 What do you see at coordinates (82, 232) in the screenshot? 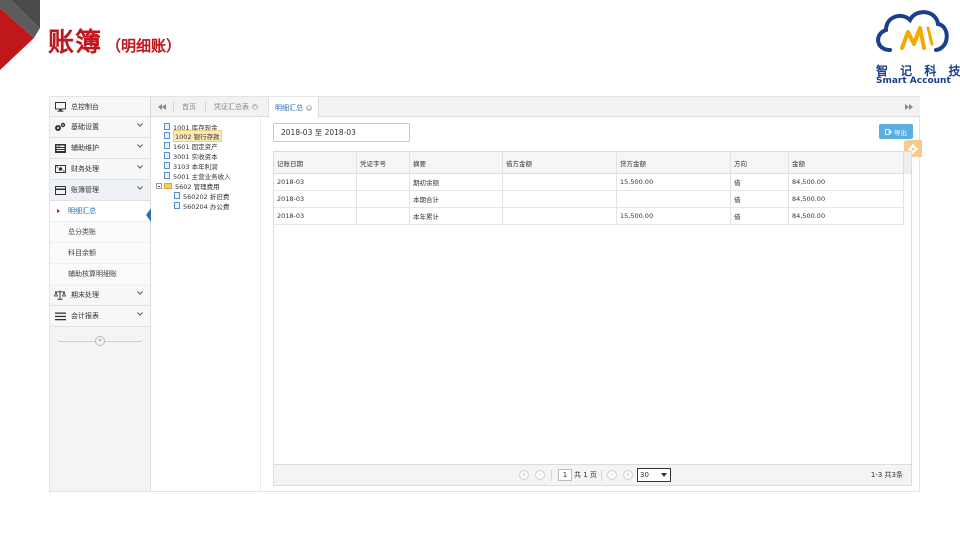
I see `sidebar-subitem-label: 总分类账` at bounding box center [82, 232].